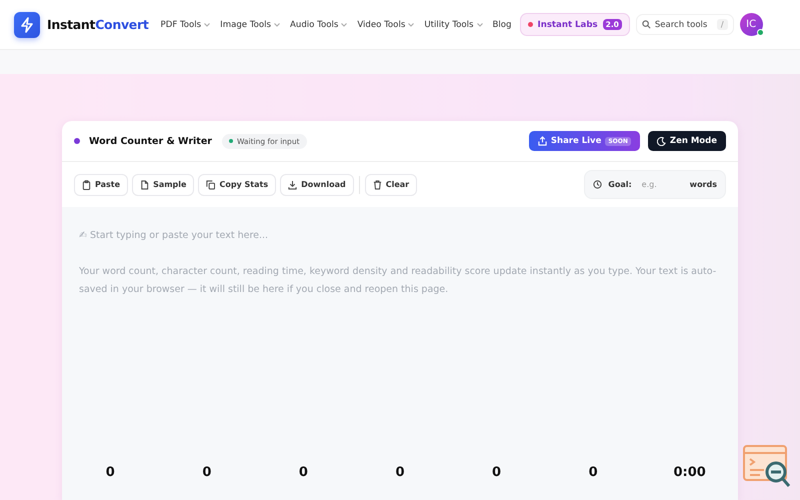 The image size is (800, 500). I want to click on moon-icon, so click(661, 141).